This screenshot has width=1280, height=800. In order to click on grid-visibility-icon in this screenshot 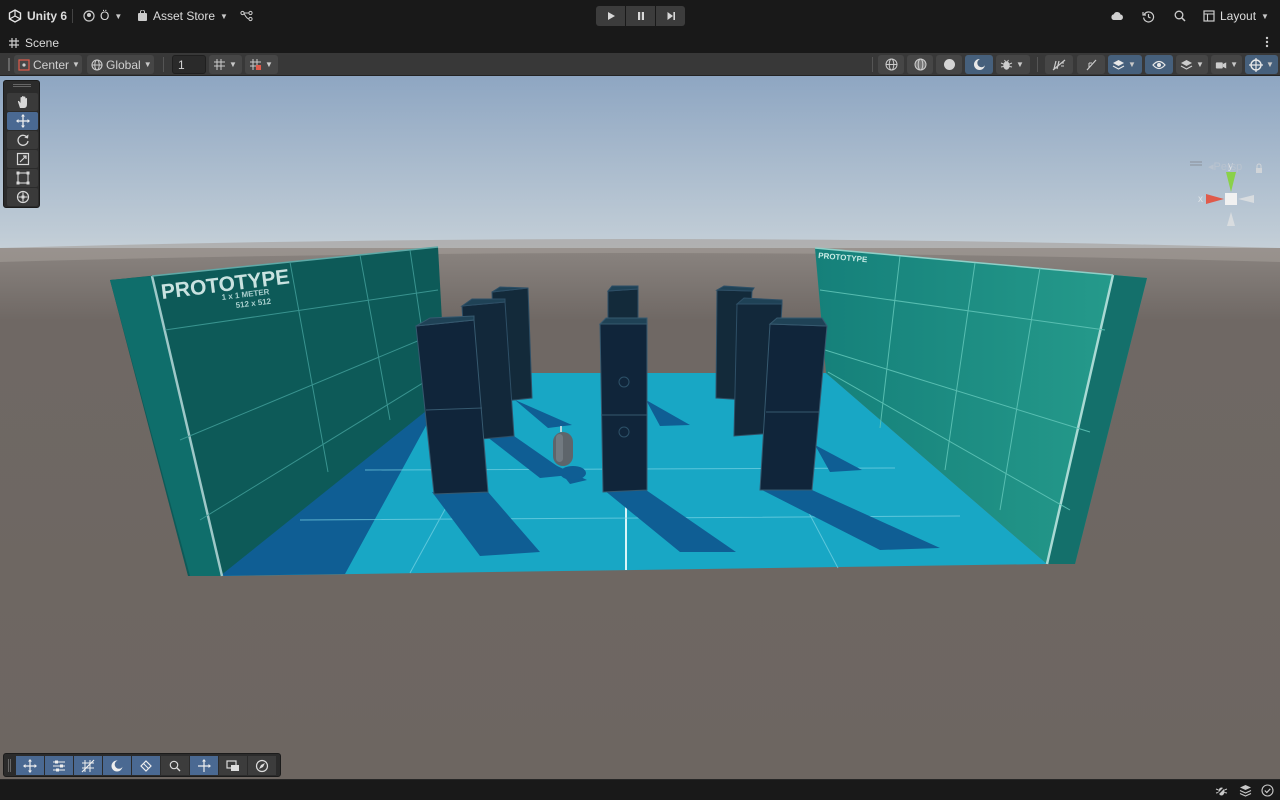, I will do `click(88, 765)`.